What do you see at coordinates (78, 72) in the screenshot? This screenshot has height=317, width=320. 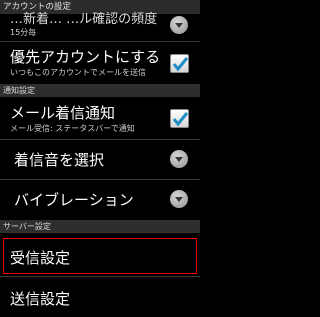 I see `priority-account-summary: いつもこのアカウントでメールを送信` at bounding box center [78, 72].